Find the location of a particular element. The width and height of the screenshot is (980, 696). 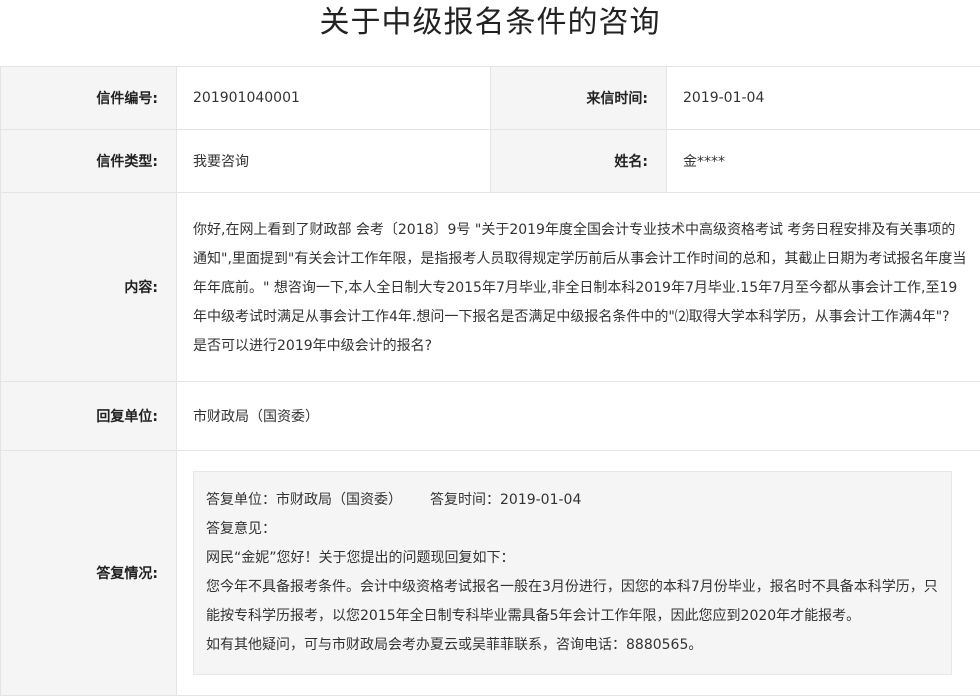

page-title: 关于中级报名条件的咨询 is located at coordinates (490, 33).